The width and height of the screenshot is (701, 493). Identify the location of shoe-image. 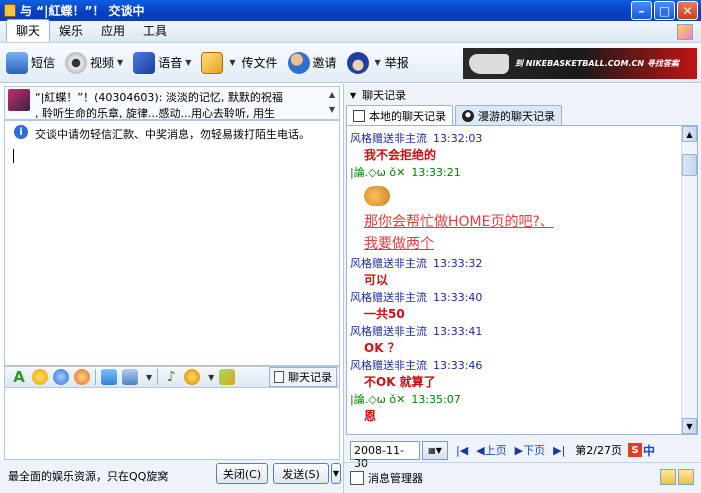
(489, 64).